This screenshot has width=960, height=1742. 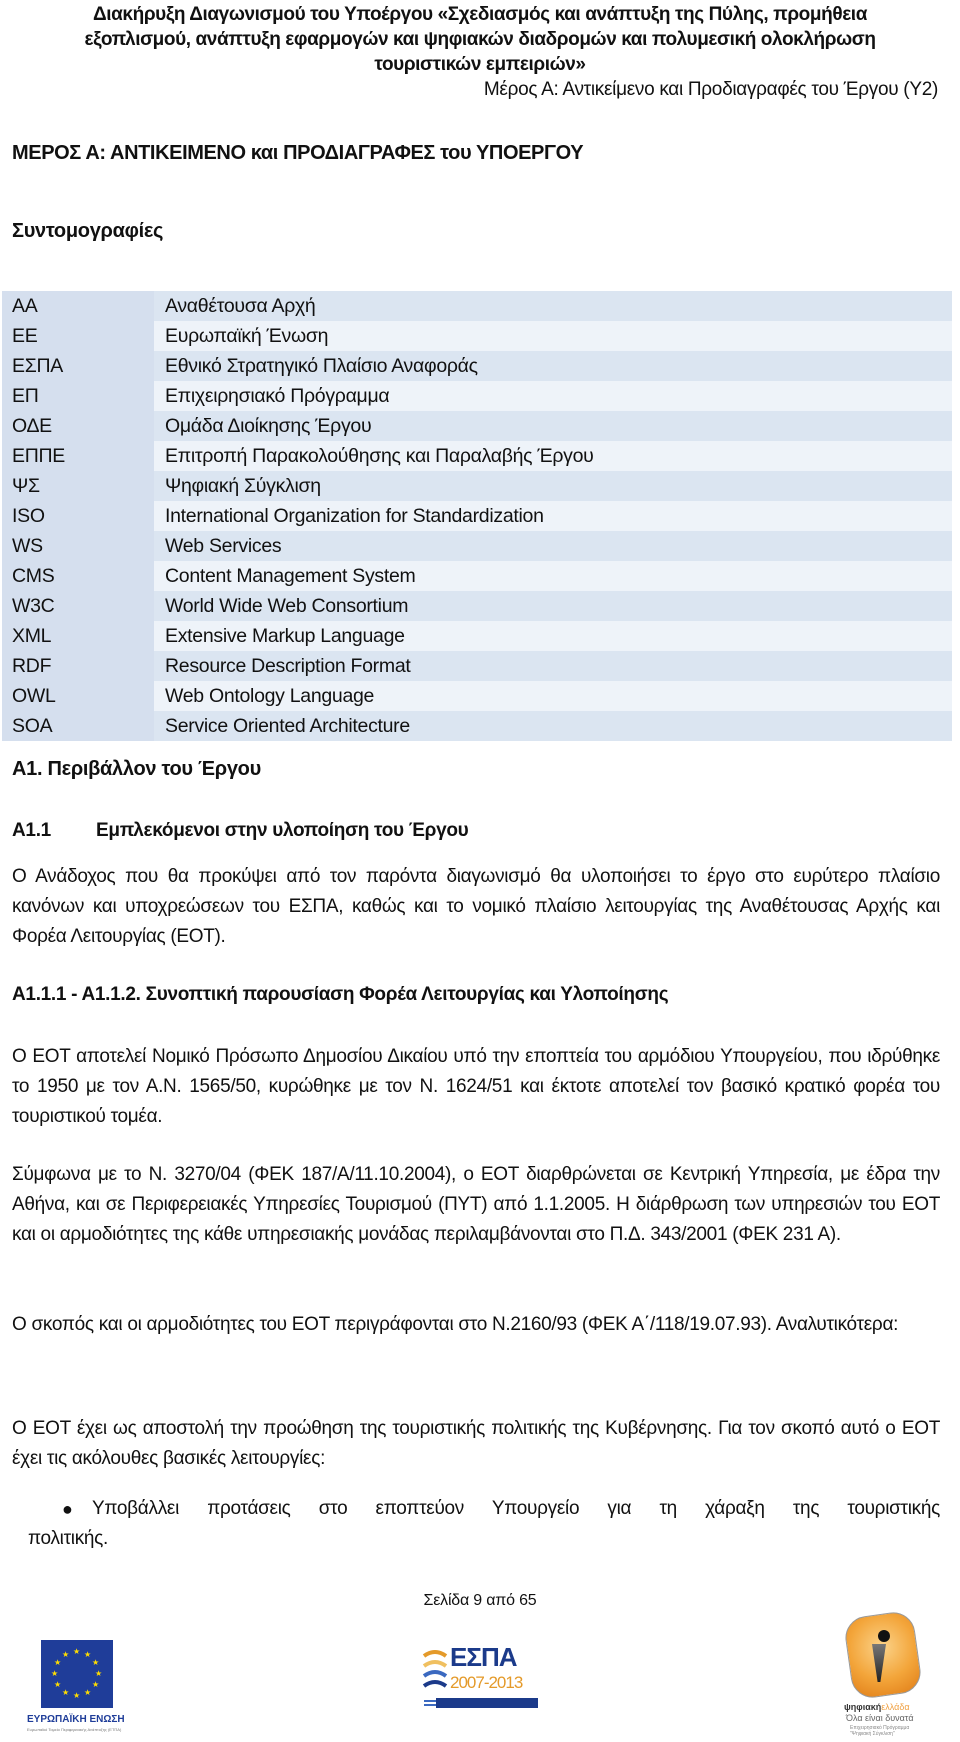 I want to click on abbreviation-key: ISO, so click(x=78, y=516).